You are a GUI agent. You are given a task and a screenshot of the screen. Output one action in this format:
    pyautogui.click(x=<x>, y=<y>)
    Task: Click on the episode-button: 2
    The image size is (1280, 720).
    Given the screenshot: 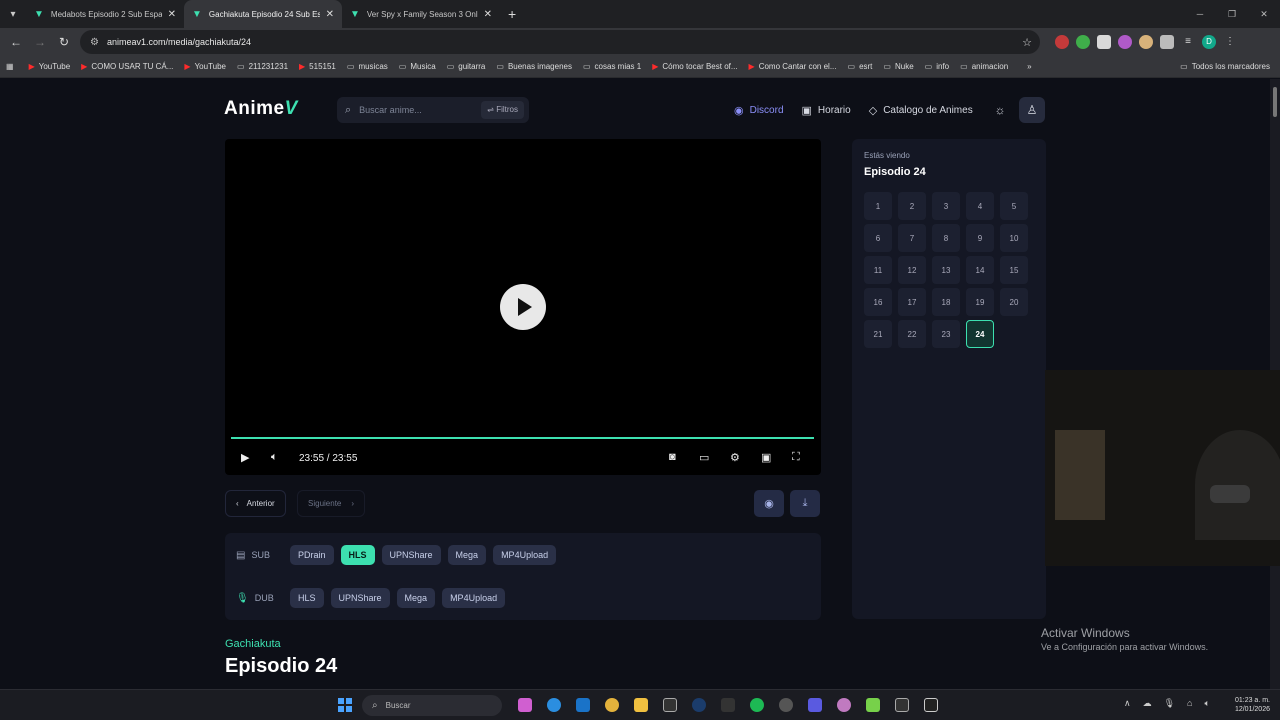 What is the action you would take?
    pyautogui.click(x=912, y=206)
    